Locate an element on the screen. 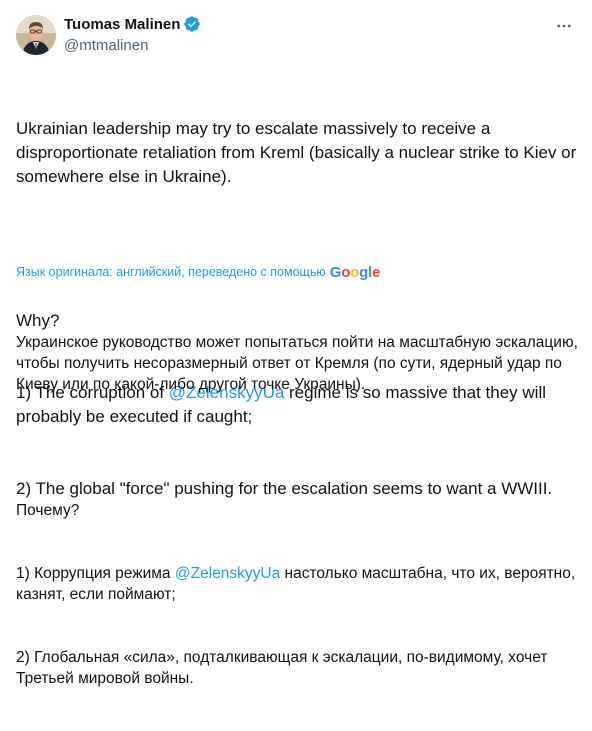 The image size is (592, 731). author-handle: @mtmalinen is located at coordinates (106, 45).